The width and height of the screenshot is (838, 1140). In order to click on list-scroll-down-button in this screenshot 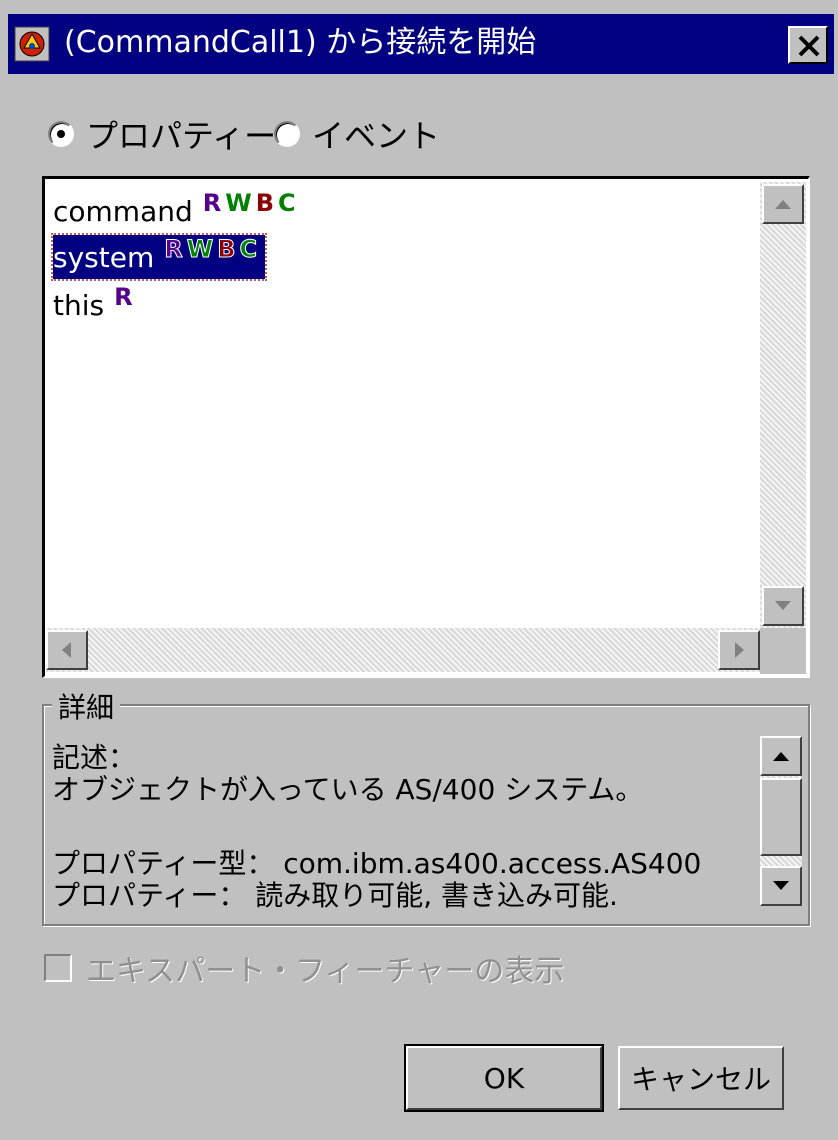, I will do `click(783, 606)`.